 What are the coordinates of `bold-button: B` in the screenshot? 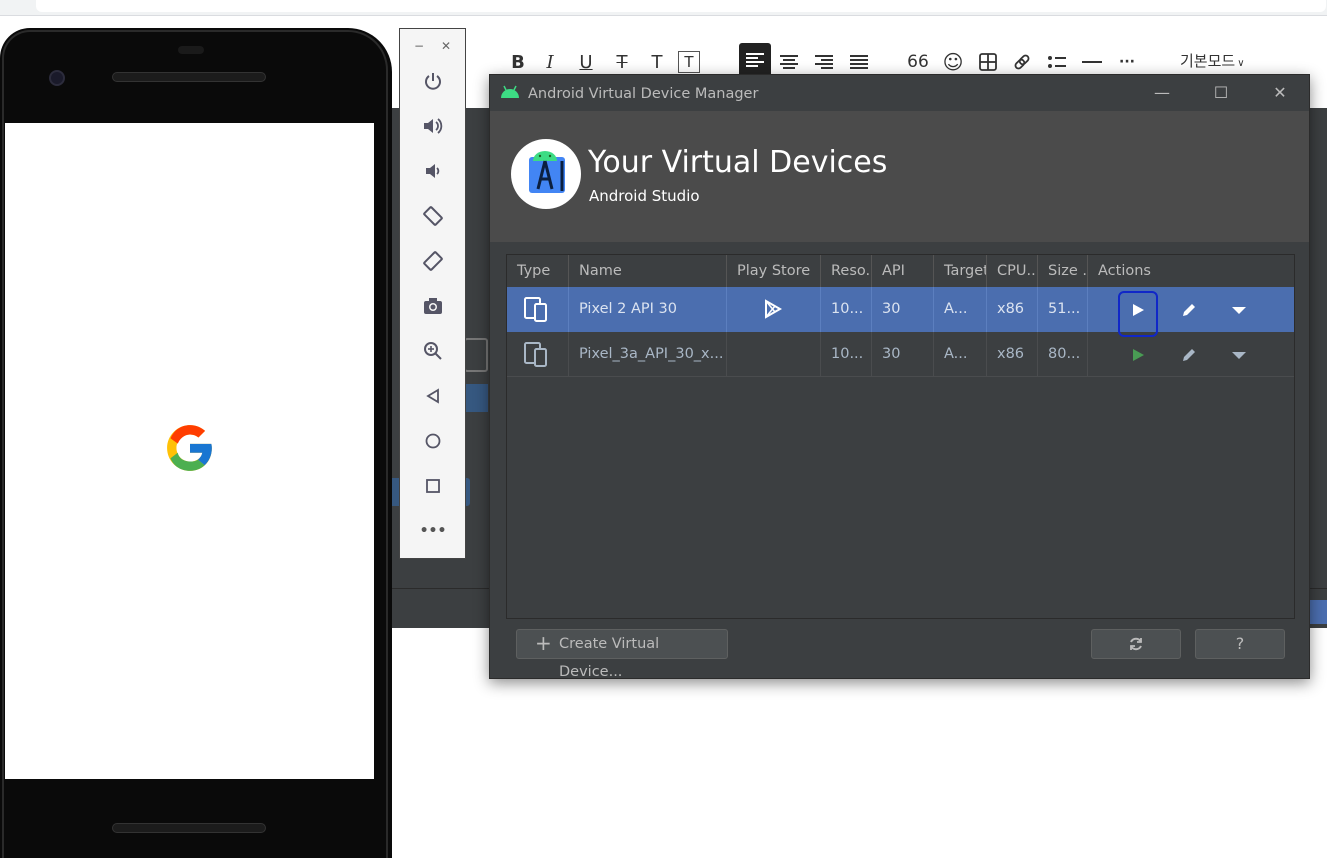 It's located at (518, 62).